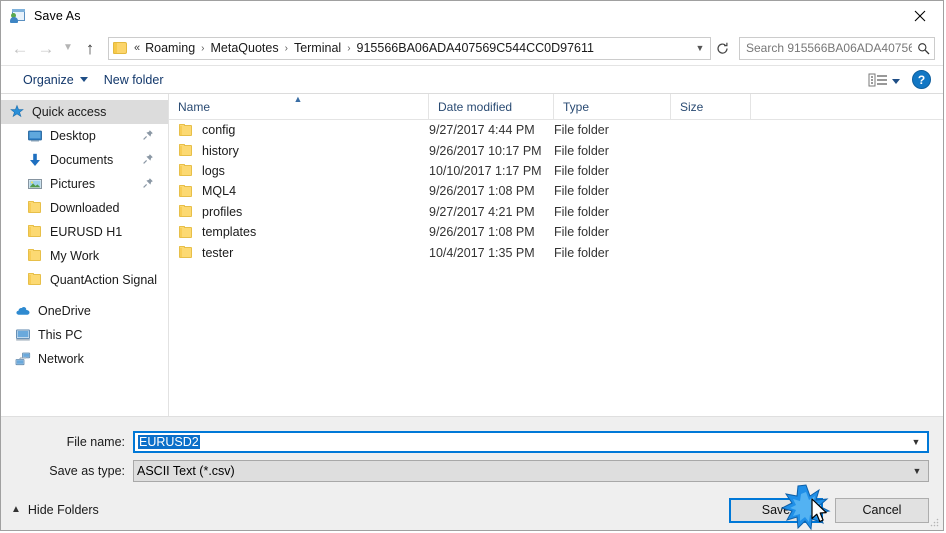  What do you see at coordinates (711, 106) in the screenshot?
I see `column-header-size: Size` at bounding box center [711, 106].